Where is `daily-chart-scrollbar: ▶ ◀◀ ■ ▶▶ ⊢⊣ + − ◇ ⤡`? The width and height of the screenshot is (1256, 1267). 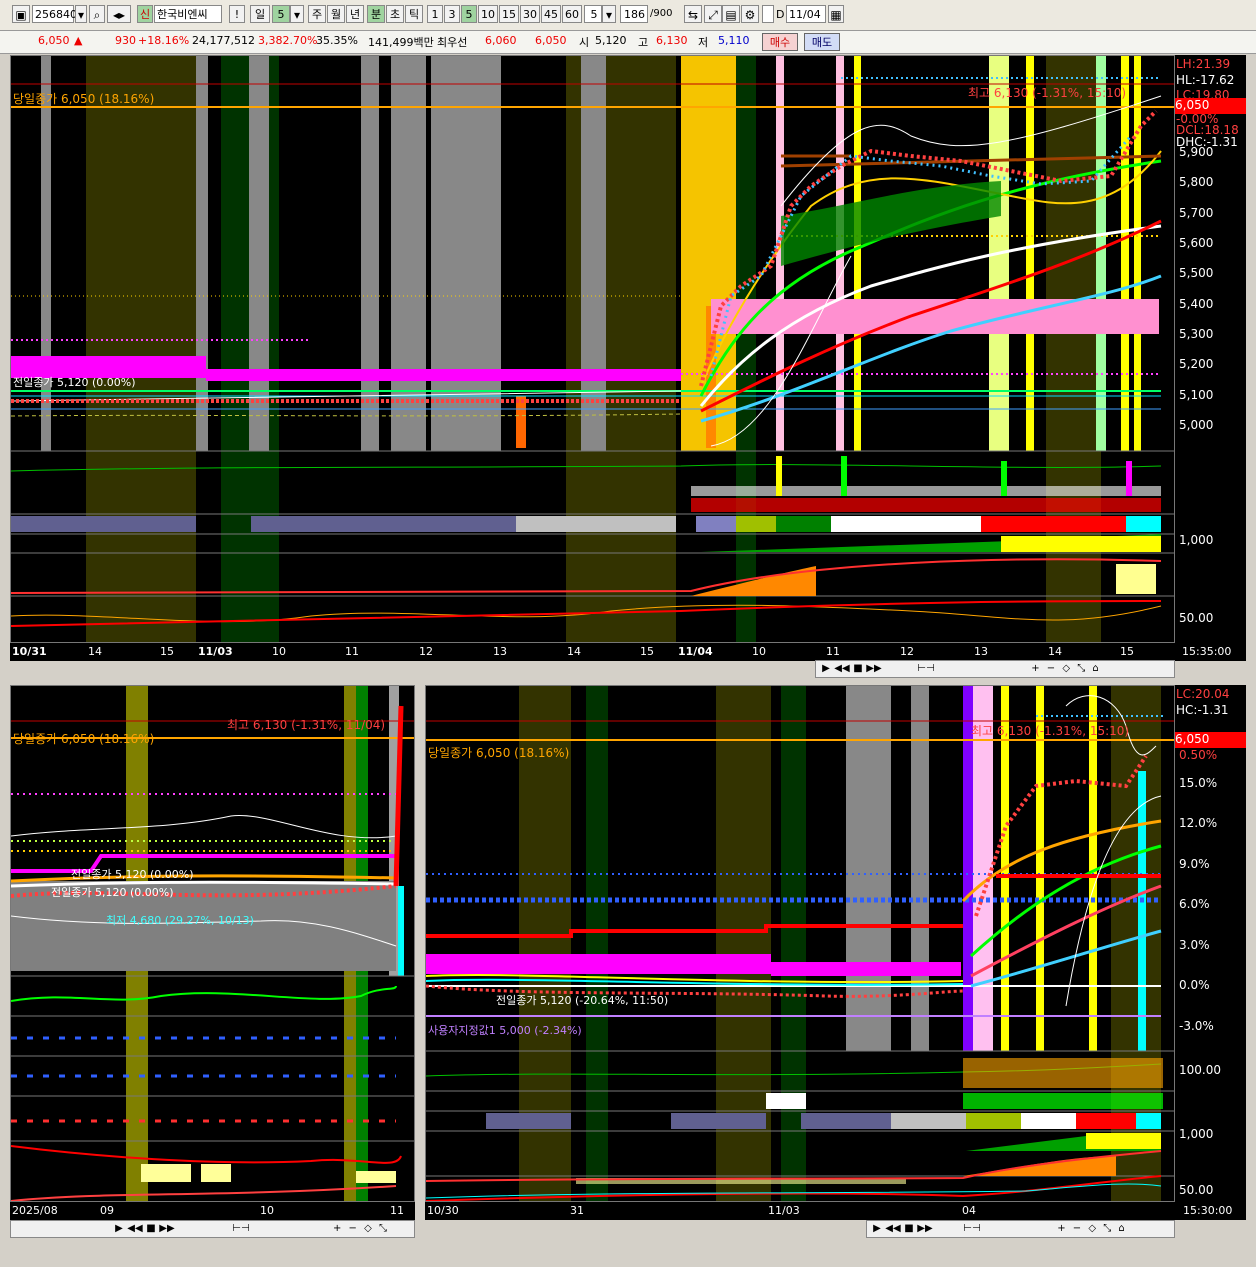 daily-chart-scrollbar: ▶ ◀◀ ■ ▶▶ ⊢⊣ + − ◇ ⤡ is located at coordinates (212, 1229).